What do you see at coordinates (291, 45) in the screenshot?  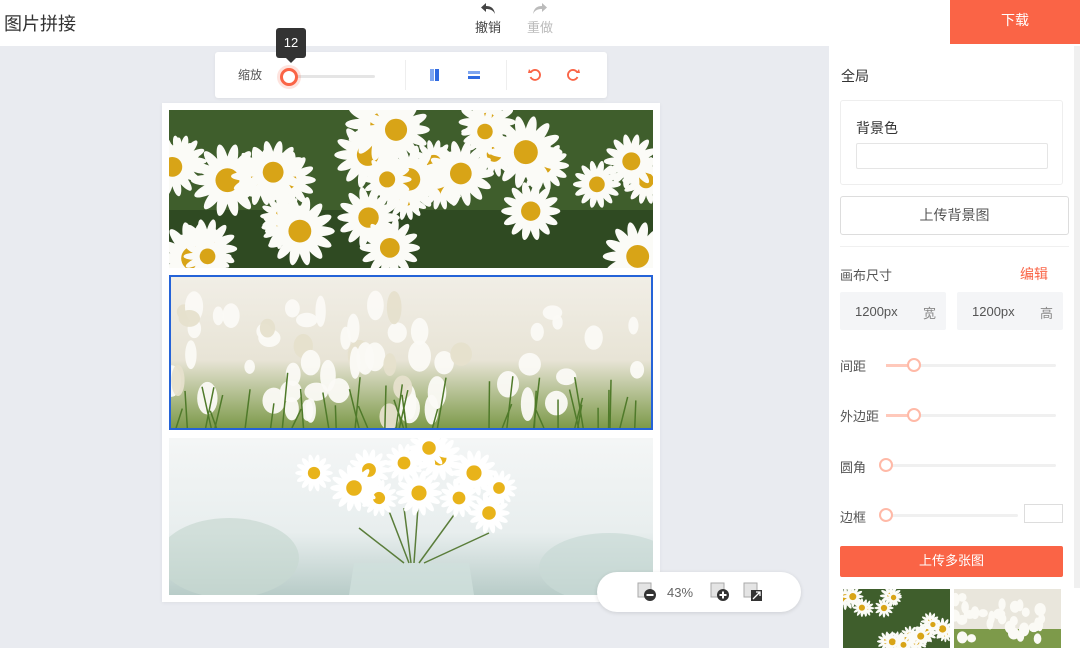 I see `zoom-tooltip: 12` at bounding box center [291, 45].